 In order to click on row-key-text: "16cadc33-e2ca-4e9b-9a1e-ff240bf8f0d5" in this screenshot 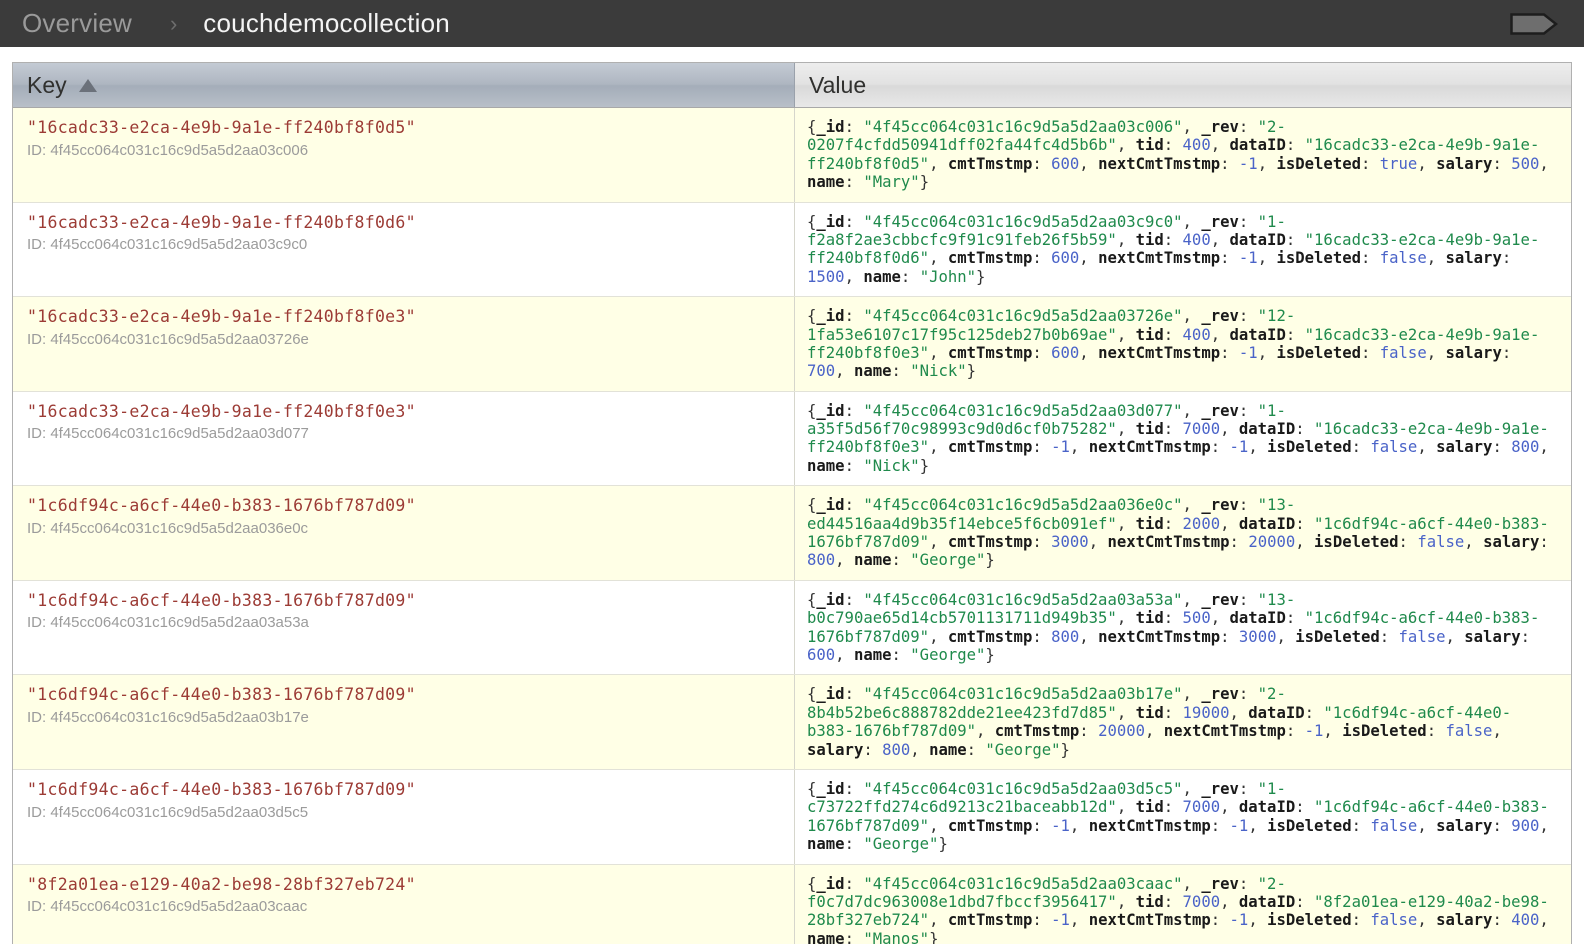, I will do `click(221, 127)`.